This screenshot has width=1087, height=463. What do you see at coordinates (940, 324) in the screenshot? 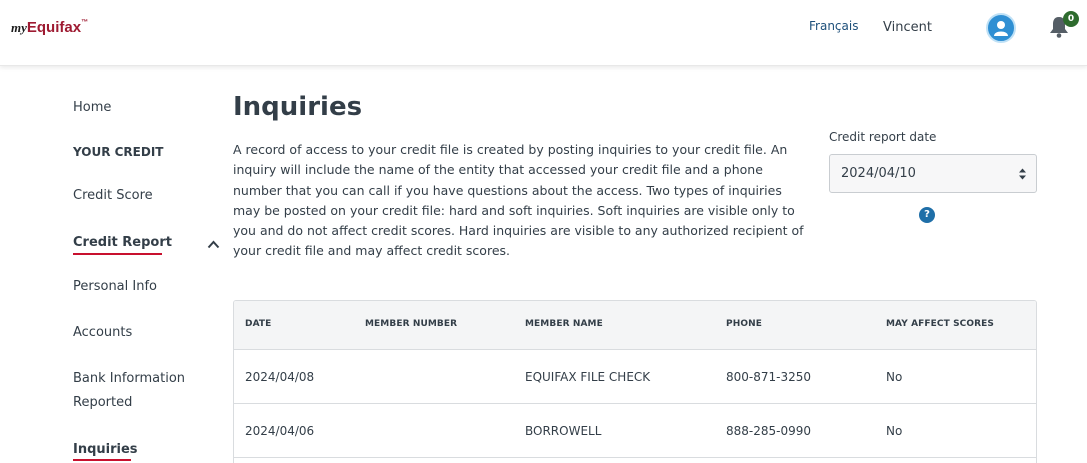
I see `column-header-may-affect-scores: MAY AFFECT SCORES` at bounding box center [940, 324].